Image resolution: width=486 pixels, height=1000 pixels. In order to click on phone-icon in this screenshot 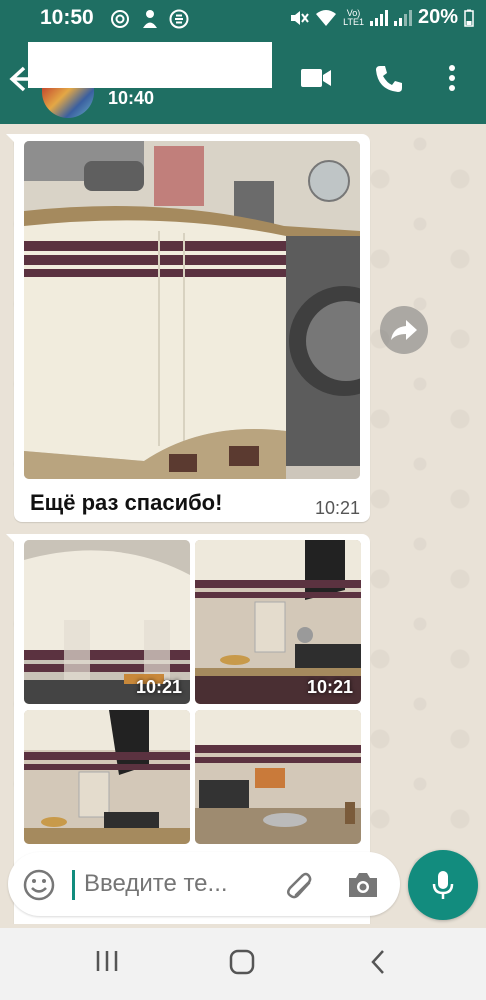, I will do `click(389, 79)`.